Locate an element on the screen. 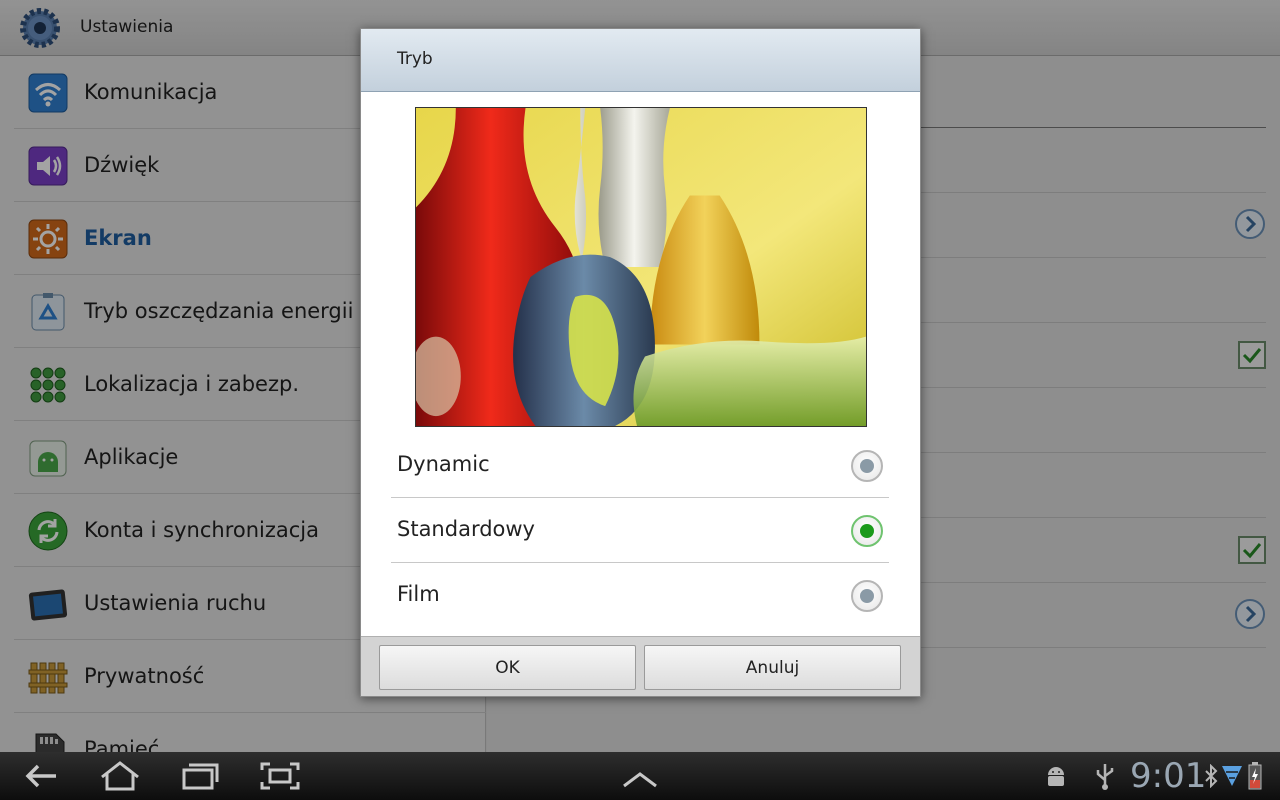 This screenshot has width=1280, height=800. bluetooth-icon is located at coordinates (1211, 776).